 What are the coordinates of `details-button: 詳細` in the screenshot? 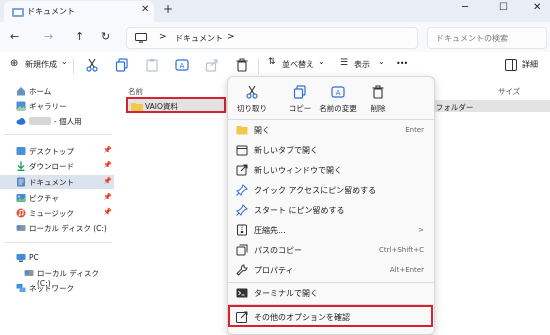 It's located at (530, 64).